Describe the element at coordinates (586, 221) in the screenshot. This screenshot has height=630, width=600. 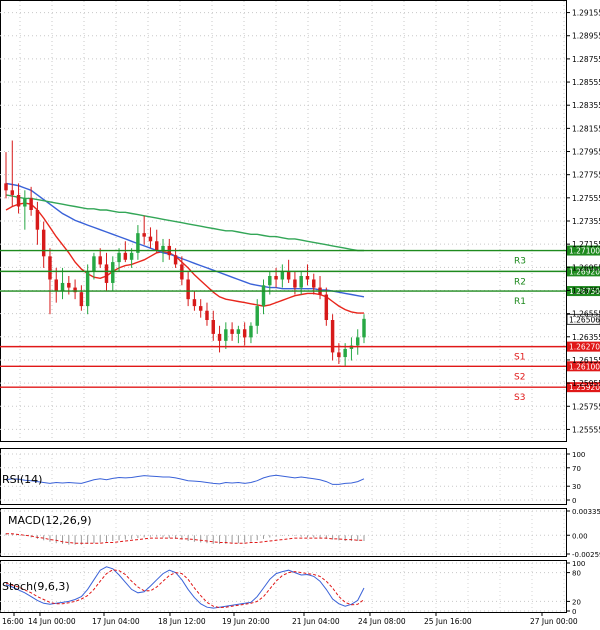
I see `y-tick-label: 1.27355` at that location.